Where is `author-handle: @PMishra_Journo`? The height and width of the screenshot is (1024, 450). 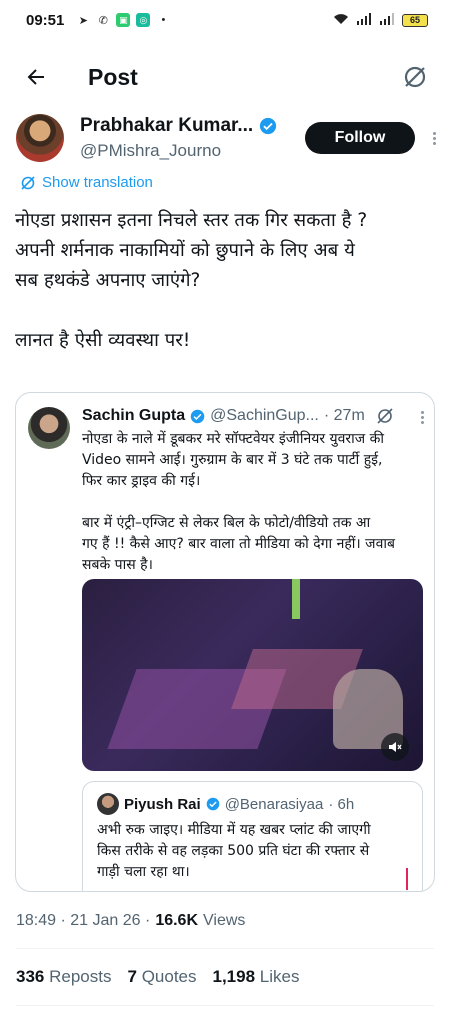 author-handle: @PMishra_Journo is located at coordinates (178, 151).